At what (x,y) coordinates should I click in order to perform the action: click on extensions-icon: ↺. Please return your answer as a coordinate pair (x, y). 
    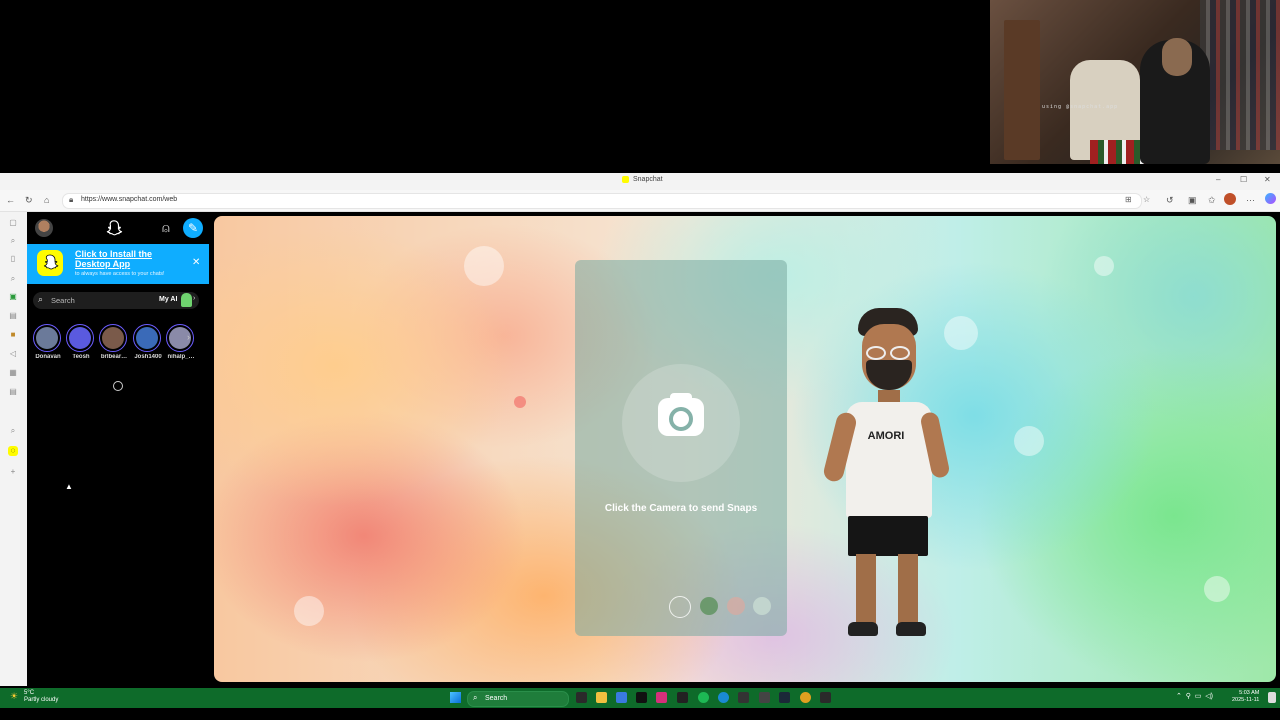
    Looking at the image, I should click on (1170, 200).